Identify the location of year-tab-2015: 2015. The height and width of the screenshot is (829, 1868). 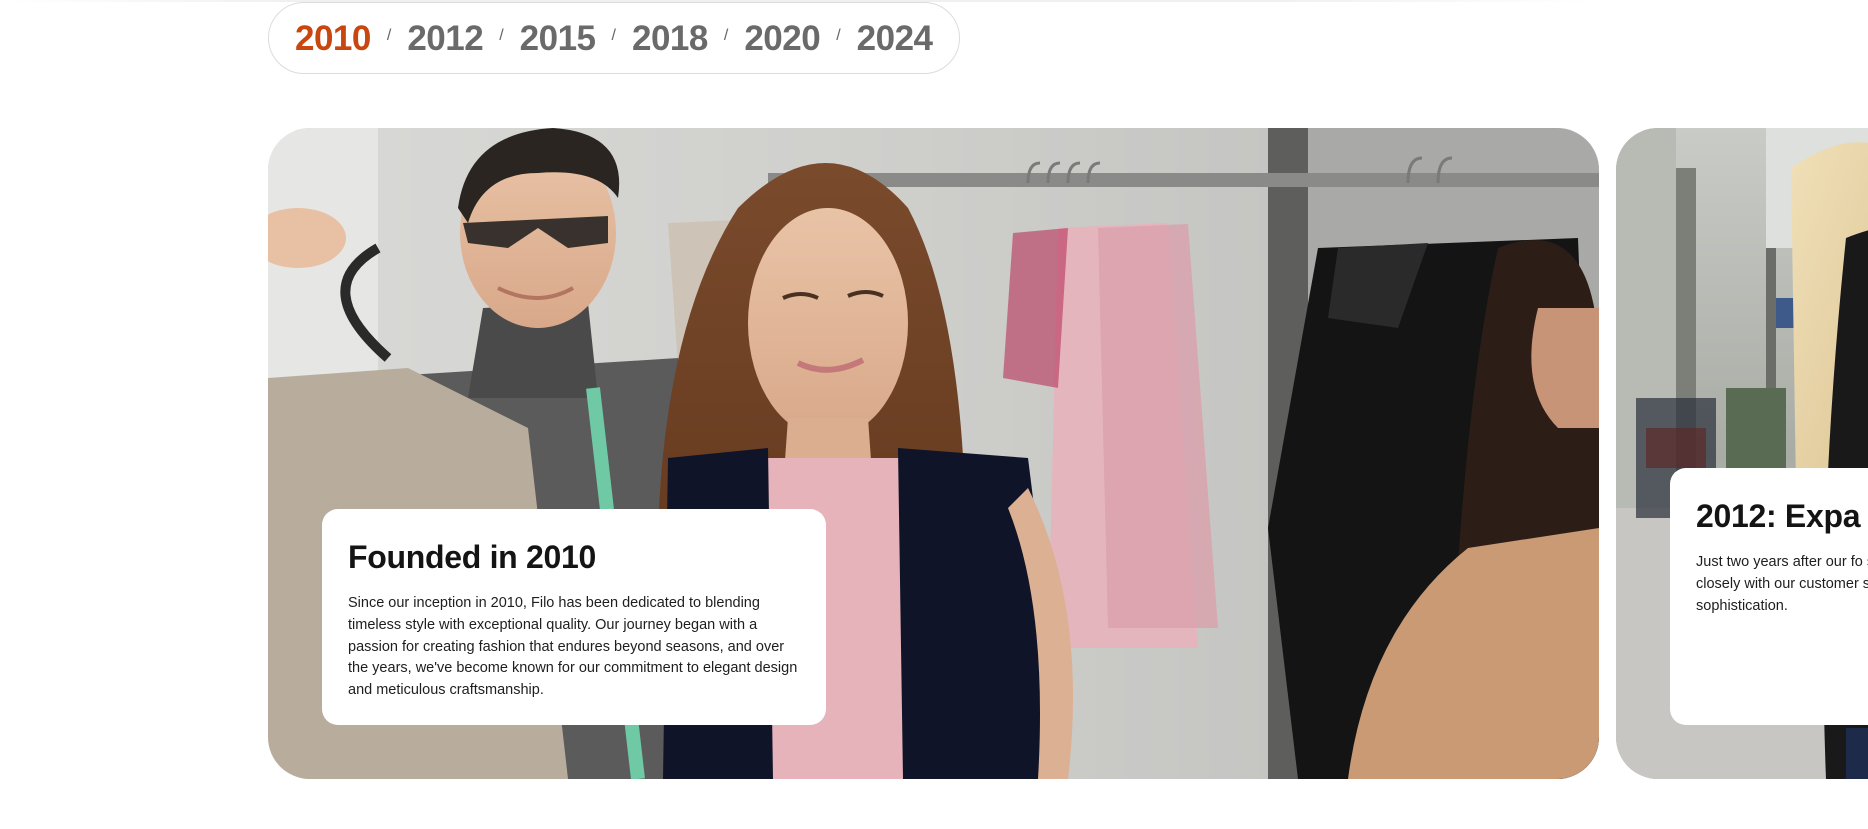
(558, 38).